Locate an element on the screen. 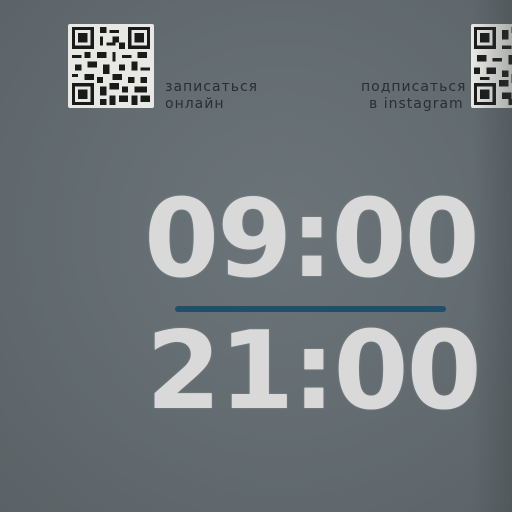 This screenshot has height=512, width=512. booking-caption-line2: онлайн is located at coordinates (195, 104).